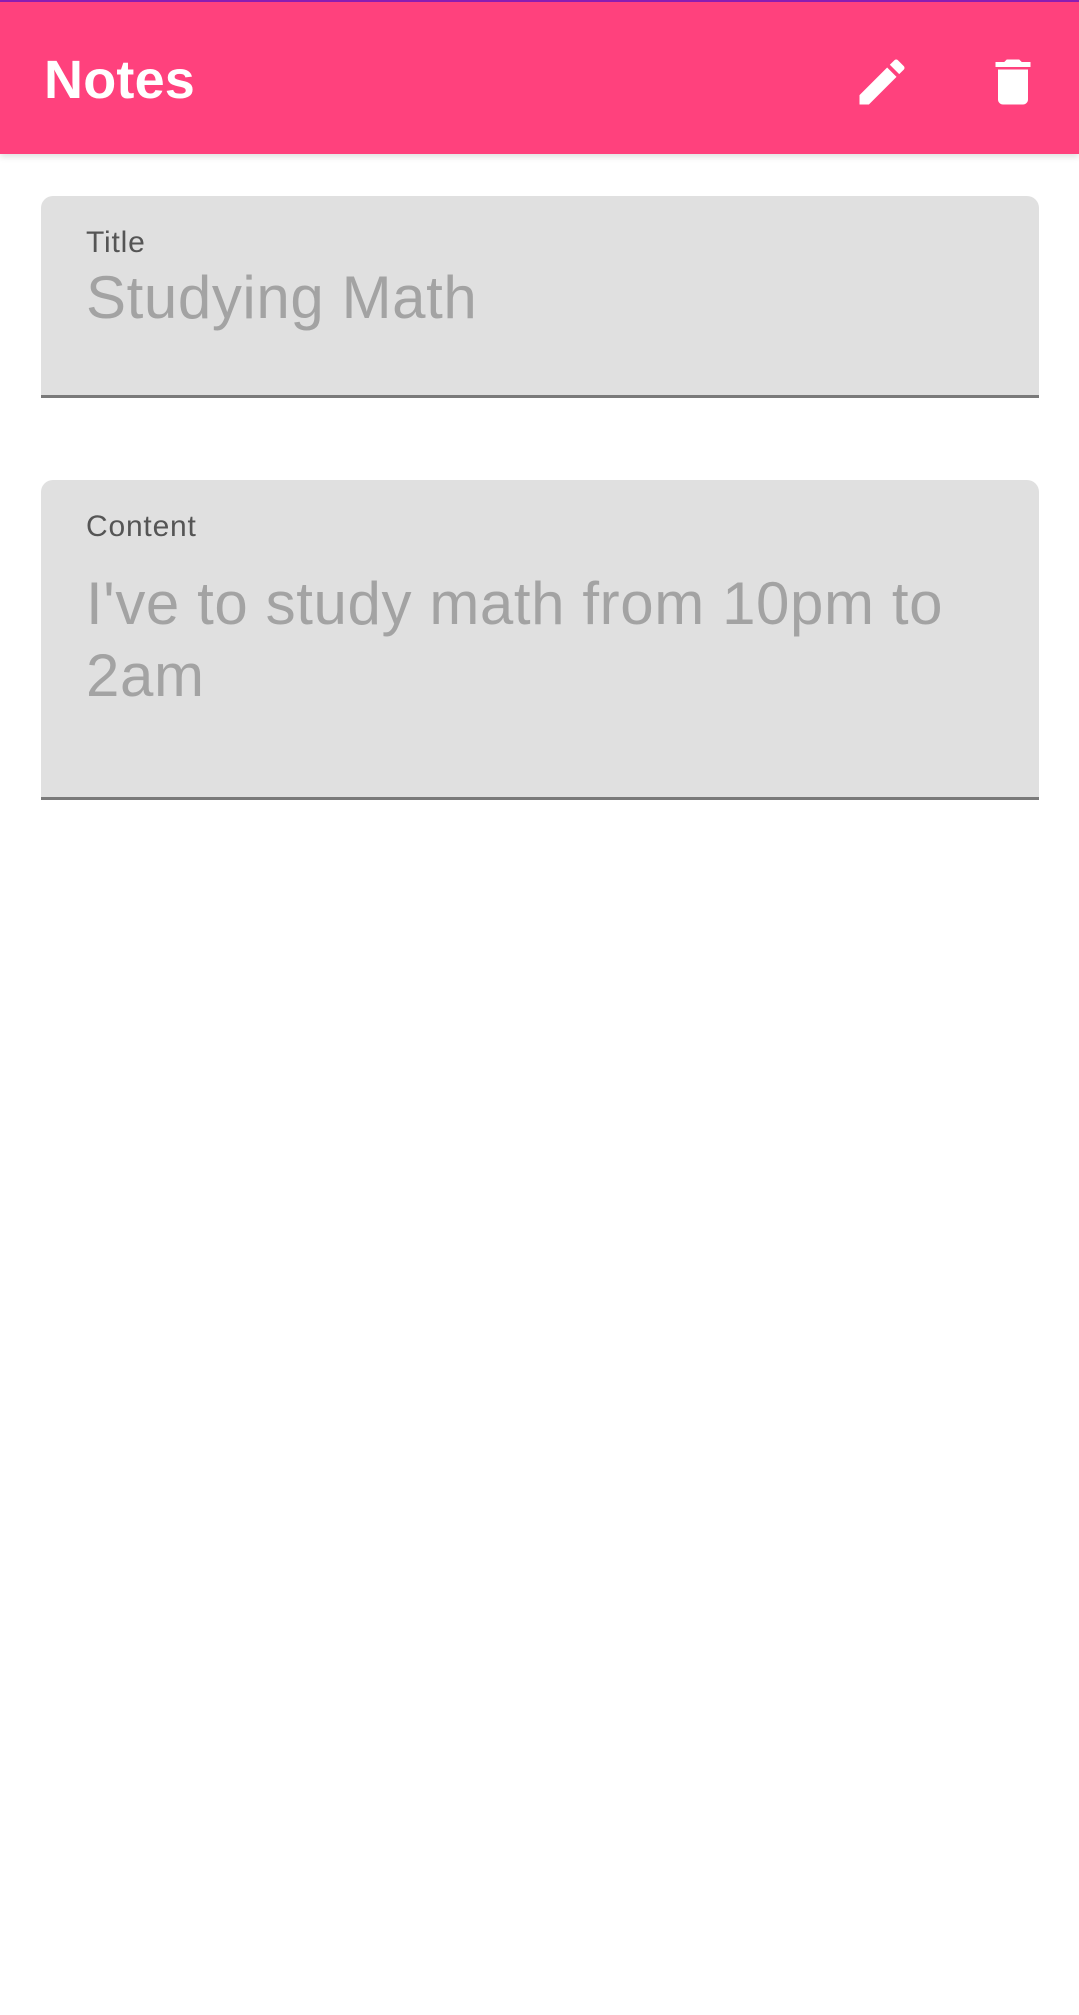 Image resolution: width=1079 pixels, height=2015 pixels. I want to click on content-field-value: I've to study math from 10pm to 2am, so click(542, 640).